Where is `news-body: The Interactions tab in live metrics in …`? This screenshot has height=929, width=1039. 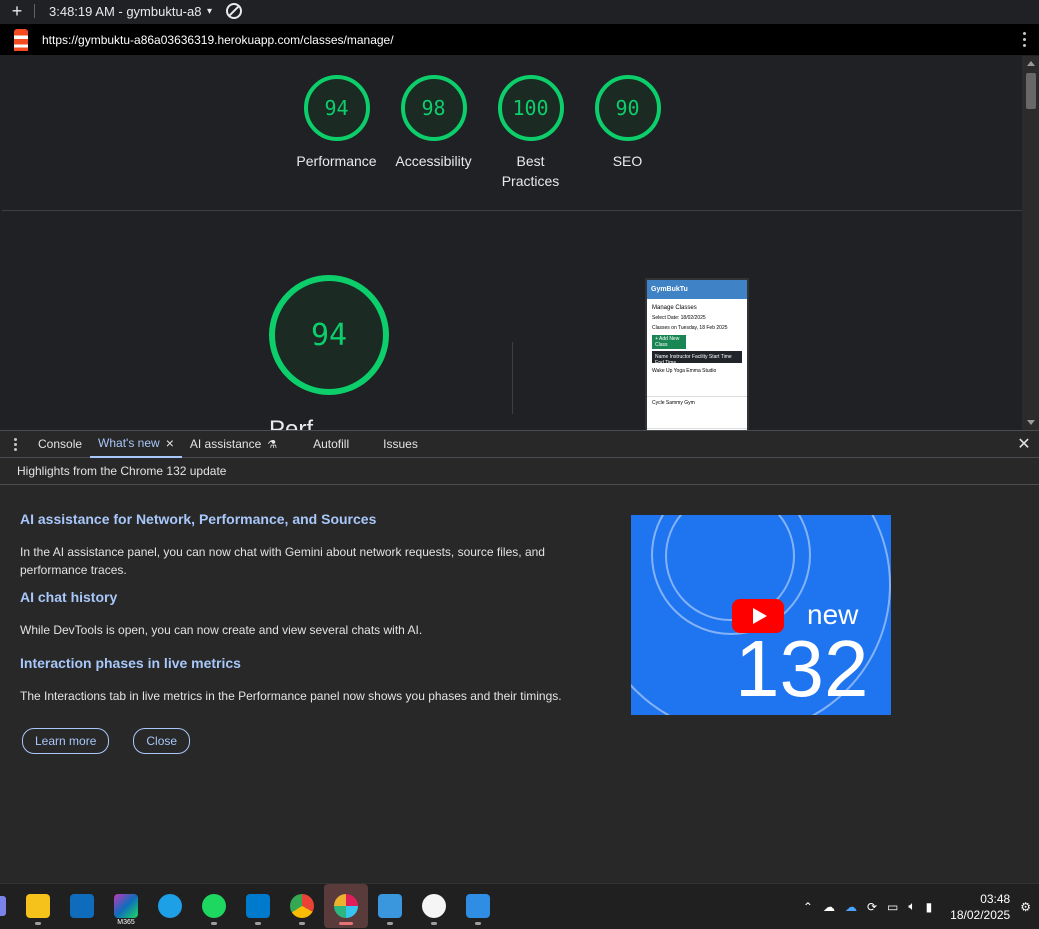 news-body: The Interactions tab in live metrics in … is located at coordinates (291, 696).